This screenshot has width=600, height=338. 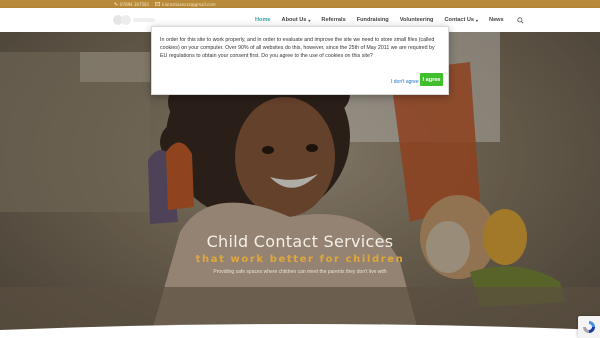 I want to click on recaptcha-badge, so click(x=589, y=327).